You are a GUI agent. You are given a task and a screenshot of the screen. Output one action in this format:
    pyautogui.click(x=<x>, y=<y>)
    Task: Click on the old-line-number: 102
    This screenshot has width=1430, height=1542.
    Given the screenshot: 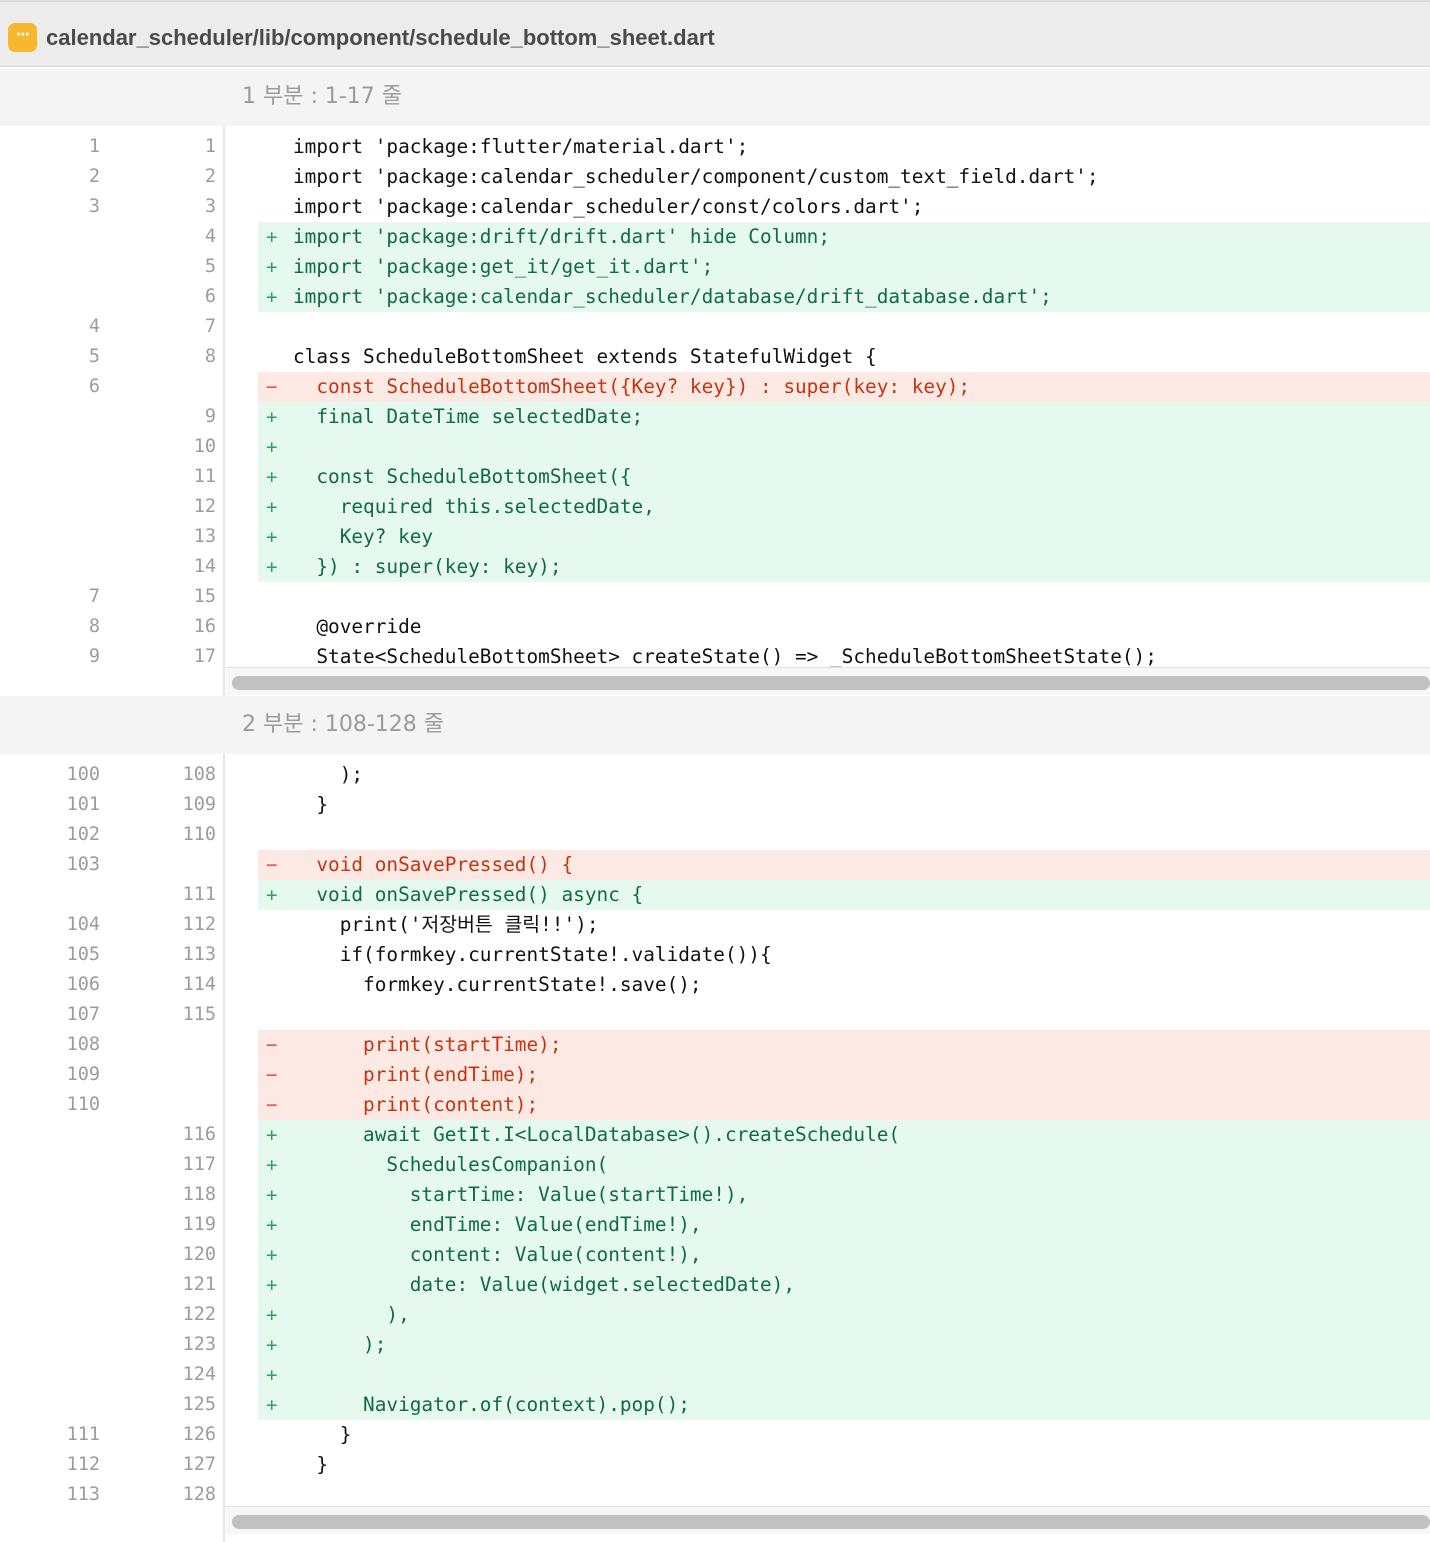 What is the action you would take?
    pyautogui.click(x=83, y=834)
    